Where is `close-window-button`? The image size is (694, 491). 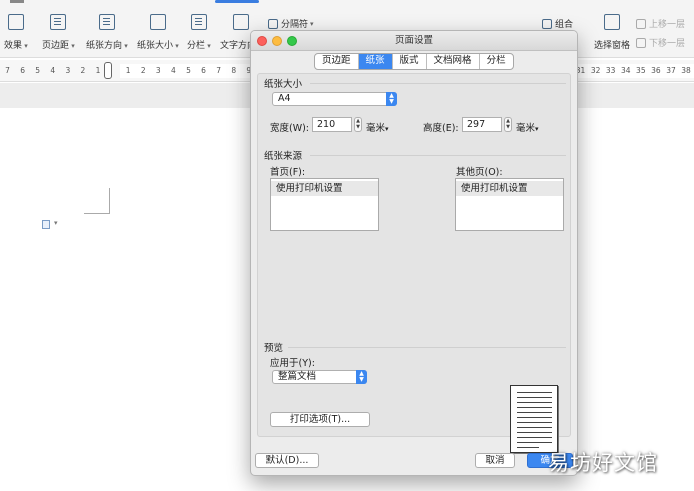 close-window-button is located at coordinates (262, 41).